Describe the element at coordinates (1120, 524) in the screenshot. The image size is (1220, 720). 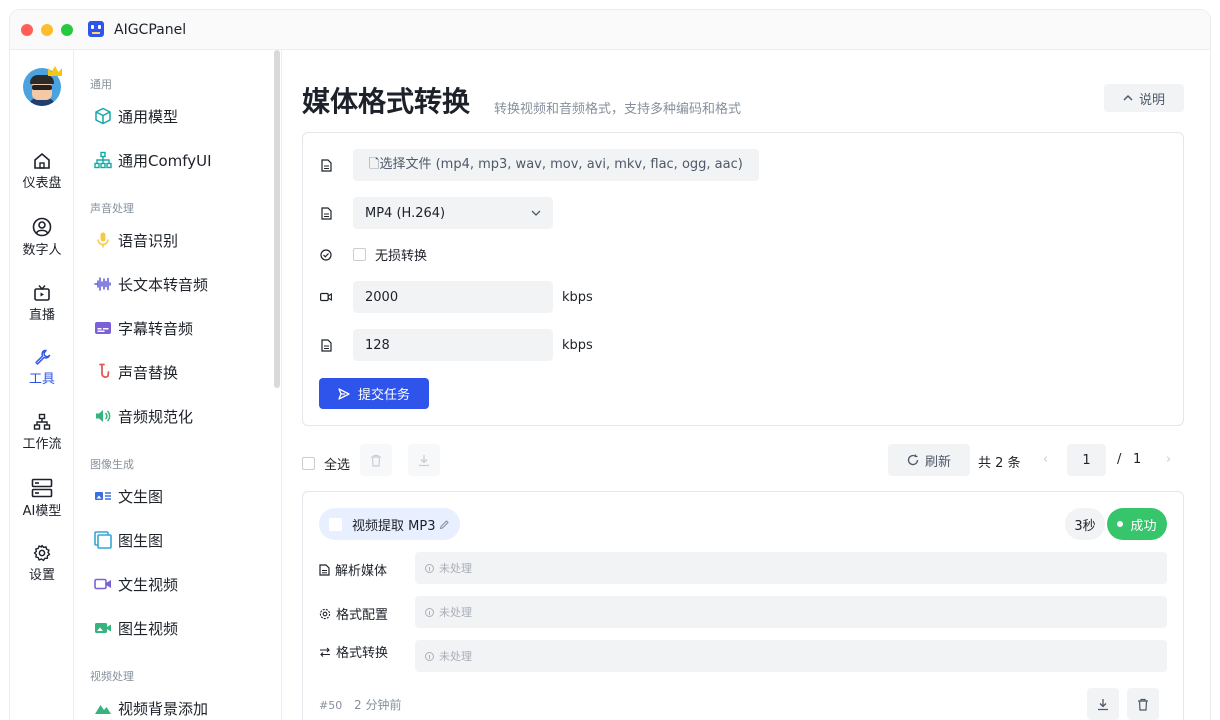
I see `status-dot-icon` at that location.